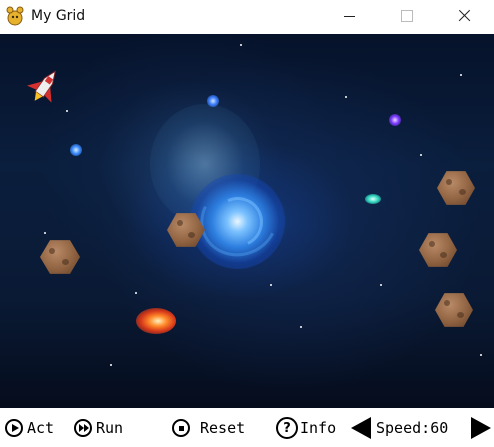  What do you see at coordinates (83, 428) in the screenshot?
I see `fast-forward-icon` at bounding box center [83, 428].